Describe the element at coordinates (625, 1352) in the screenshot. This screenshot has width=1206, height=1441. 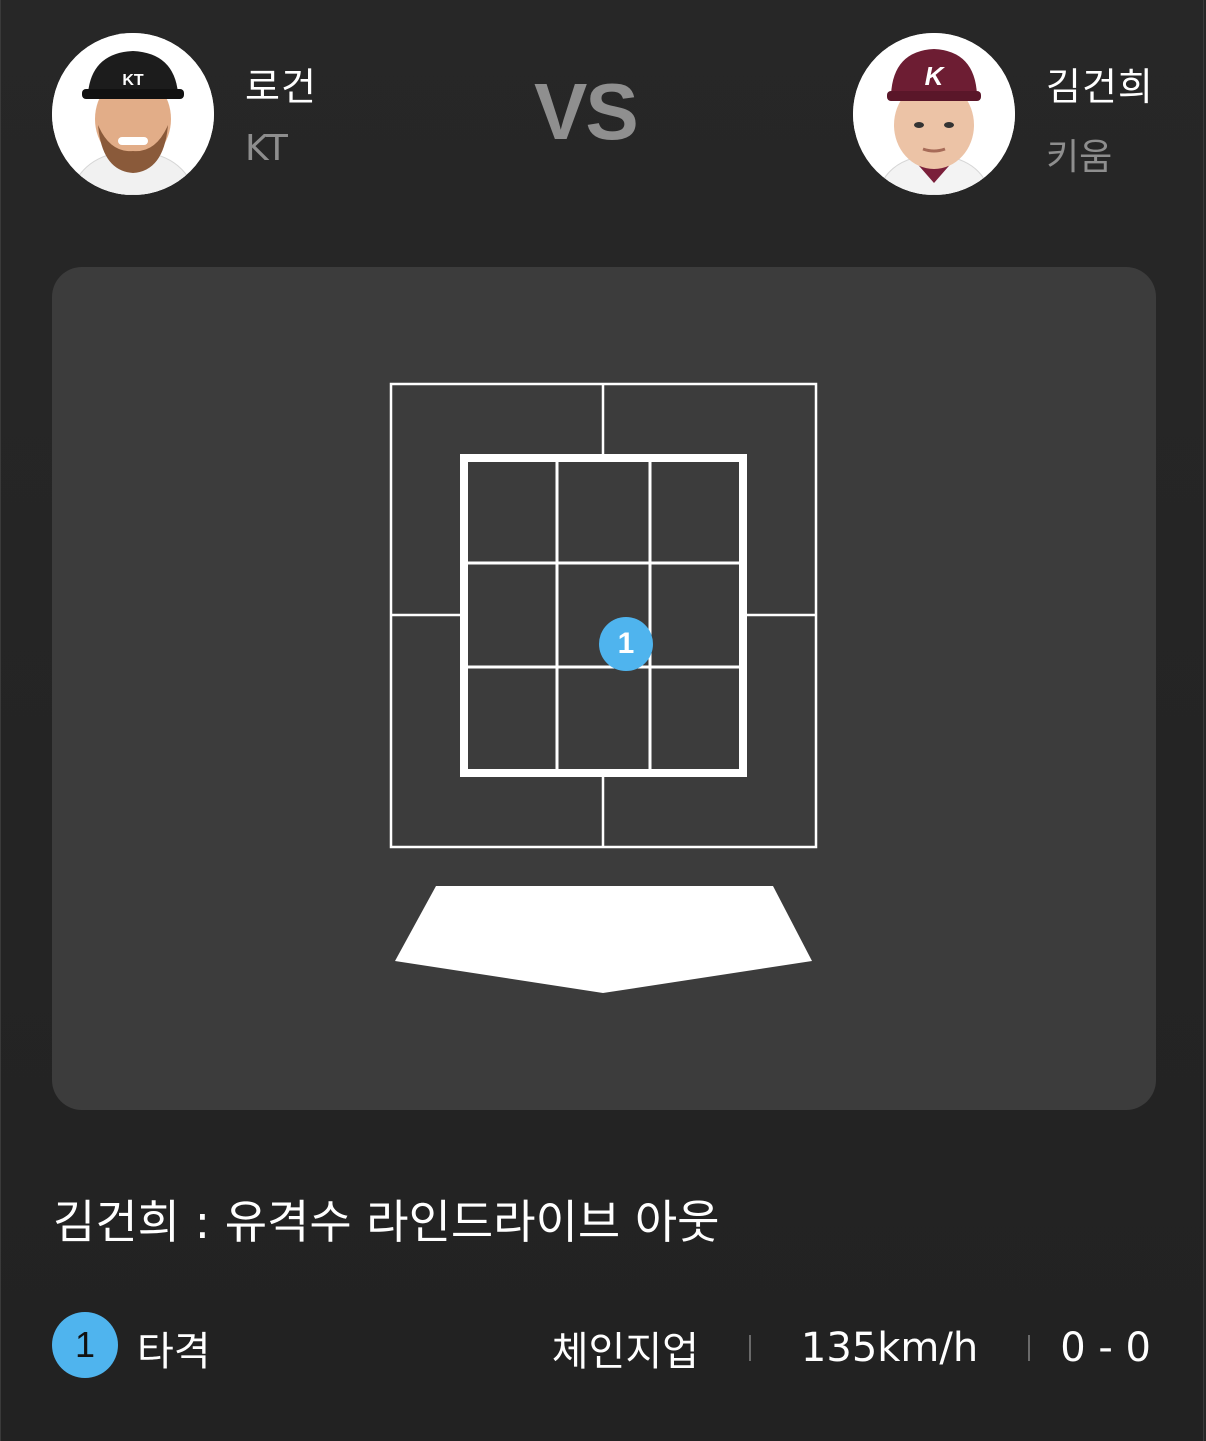
I see `pitch-type: 체인지업` at that location.